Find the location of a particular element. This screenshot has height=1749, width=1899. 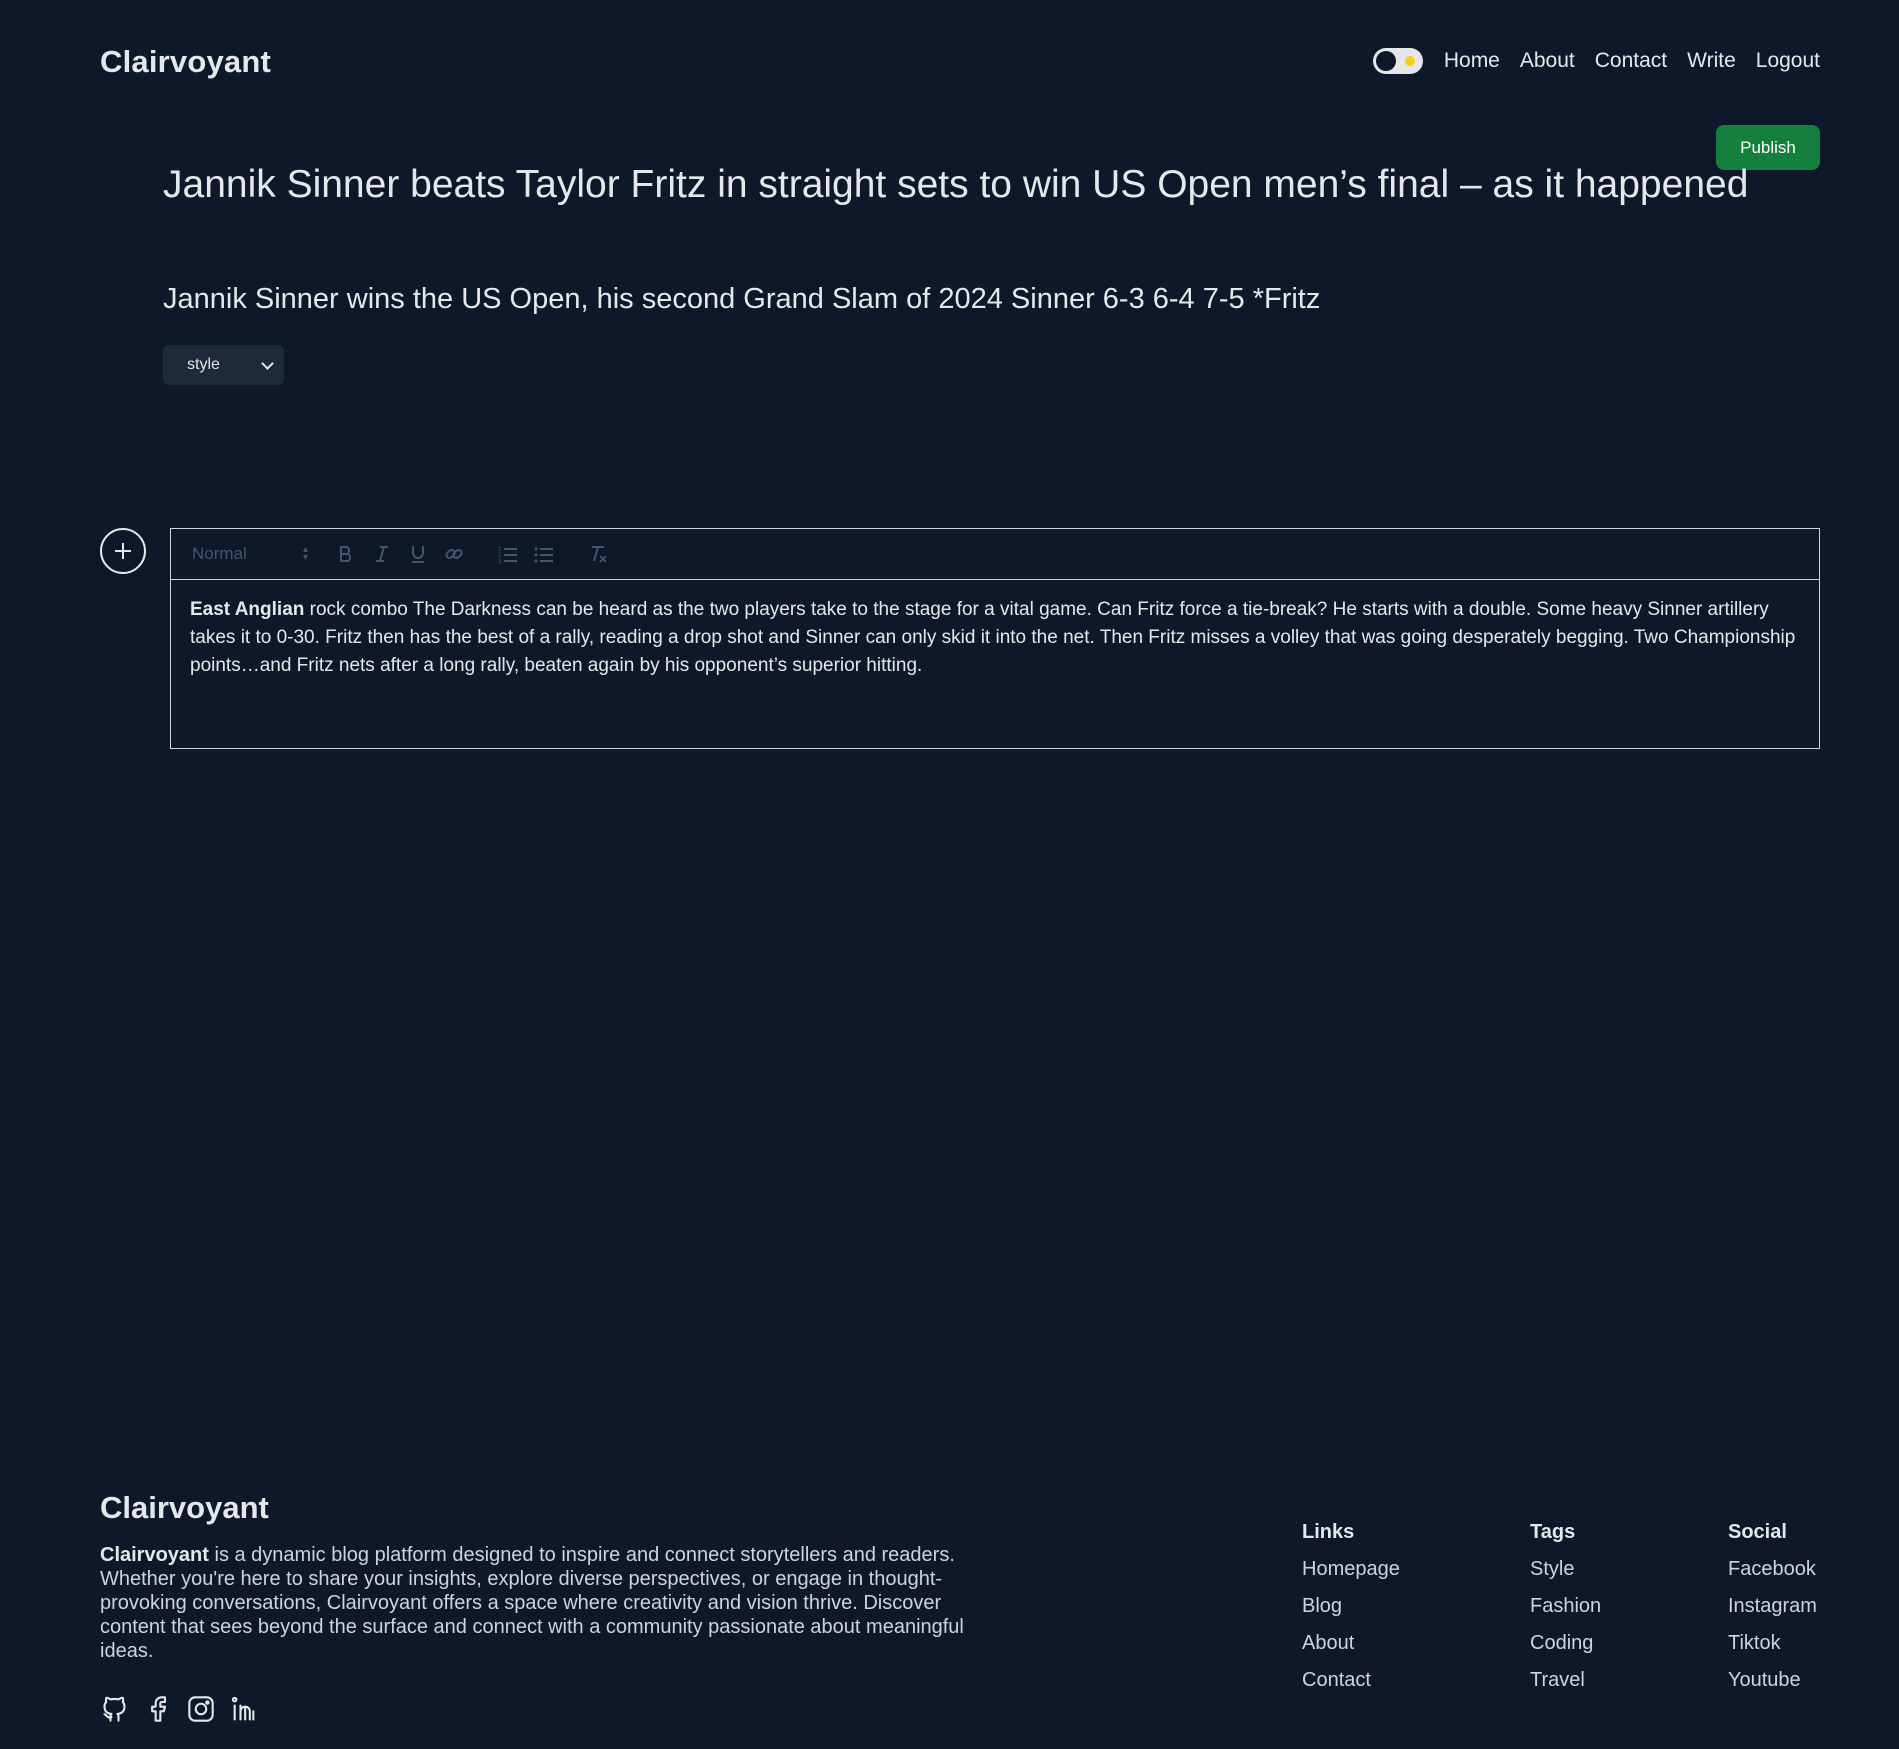

editor-bold-text: East Anglian is located at coordinates (247, 609).